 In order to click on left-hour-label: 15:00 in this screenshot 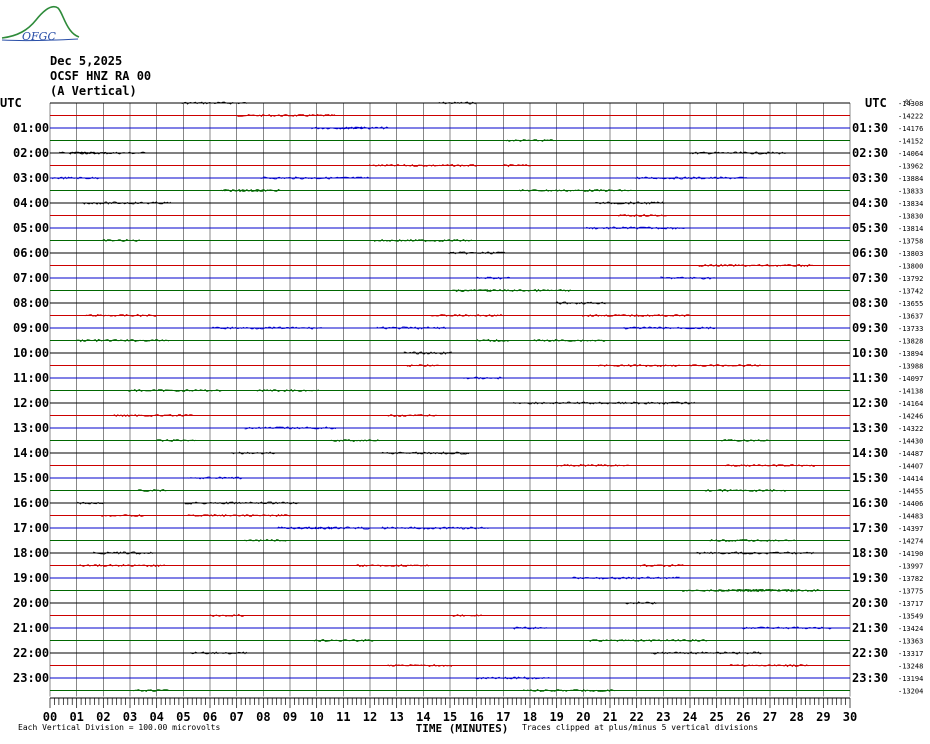, I will do `click(31, 478)`.